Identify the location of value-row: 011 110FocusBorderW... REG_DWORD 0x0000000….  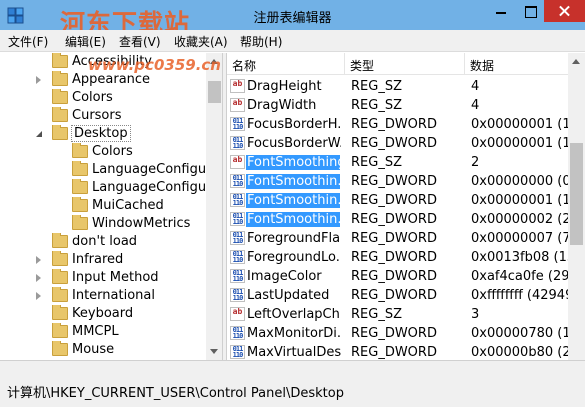
(397, 143).